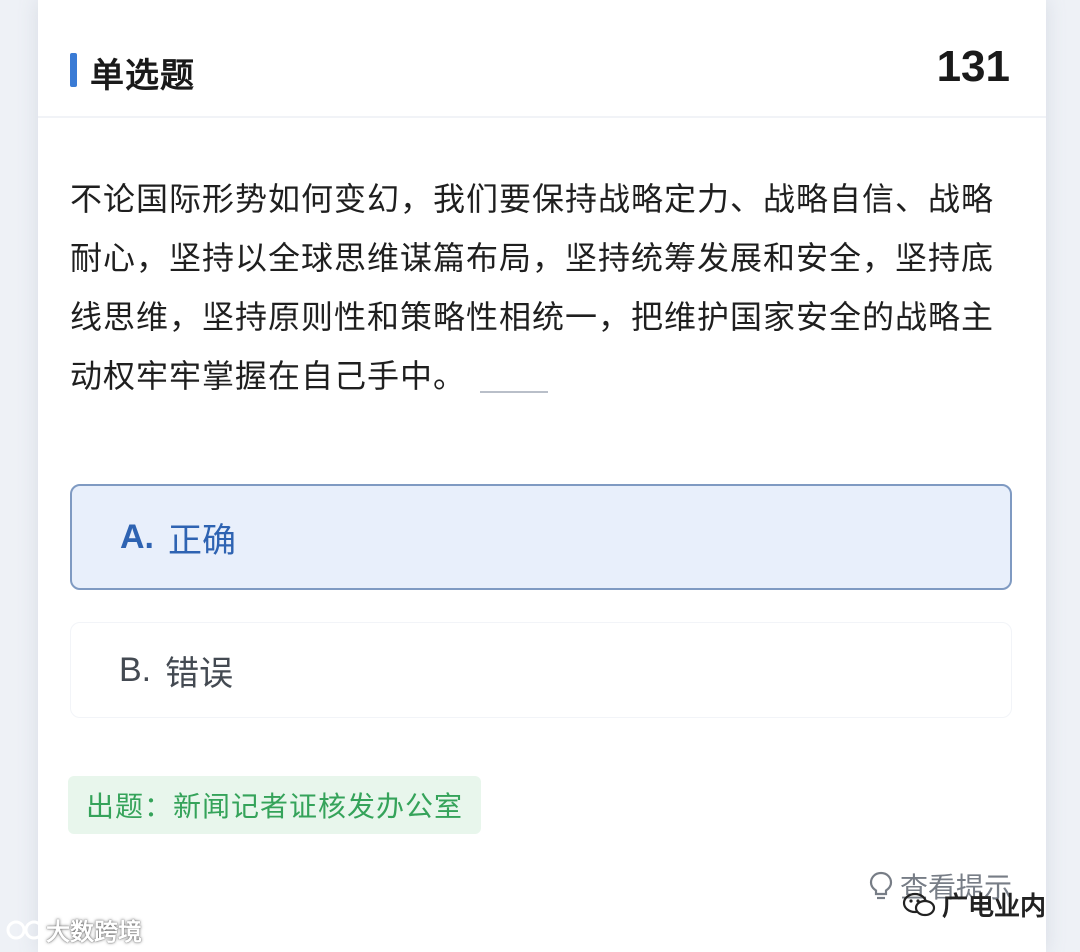 The image size is (1080, 952). What do you see at coordinates (73, 70) in the screenshot?
I see `accent-bar` at bounding box center [73, 70].